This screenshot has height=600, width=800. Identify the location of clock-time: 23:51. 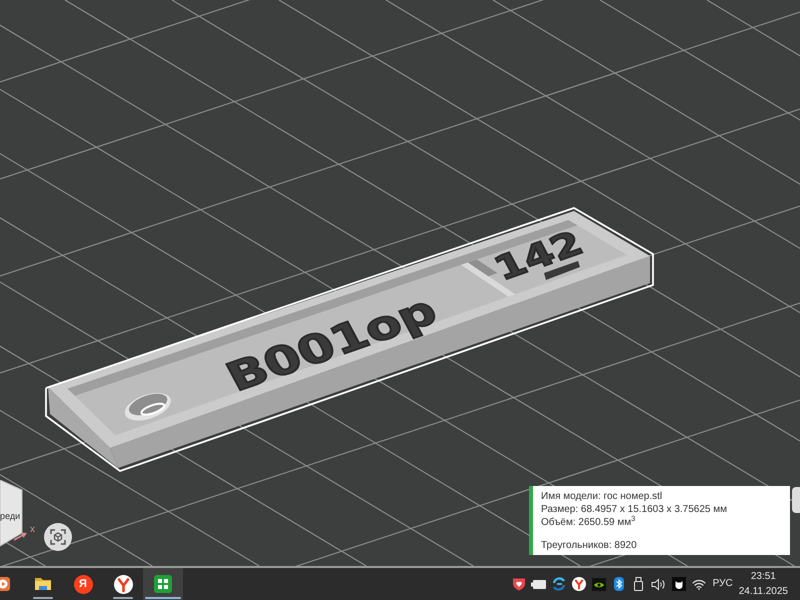
(763, 576).